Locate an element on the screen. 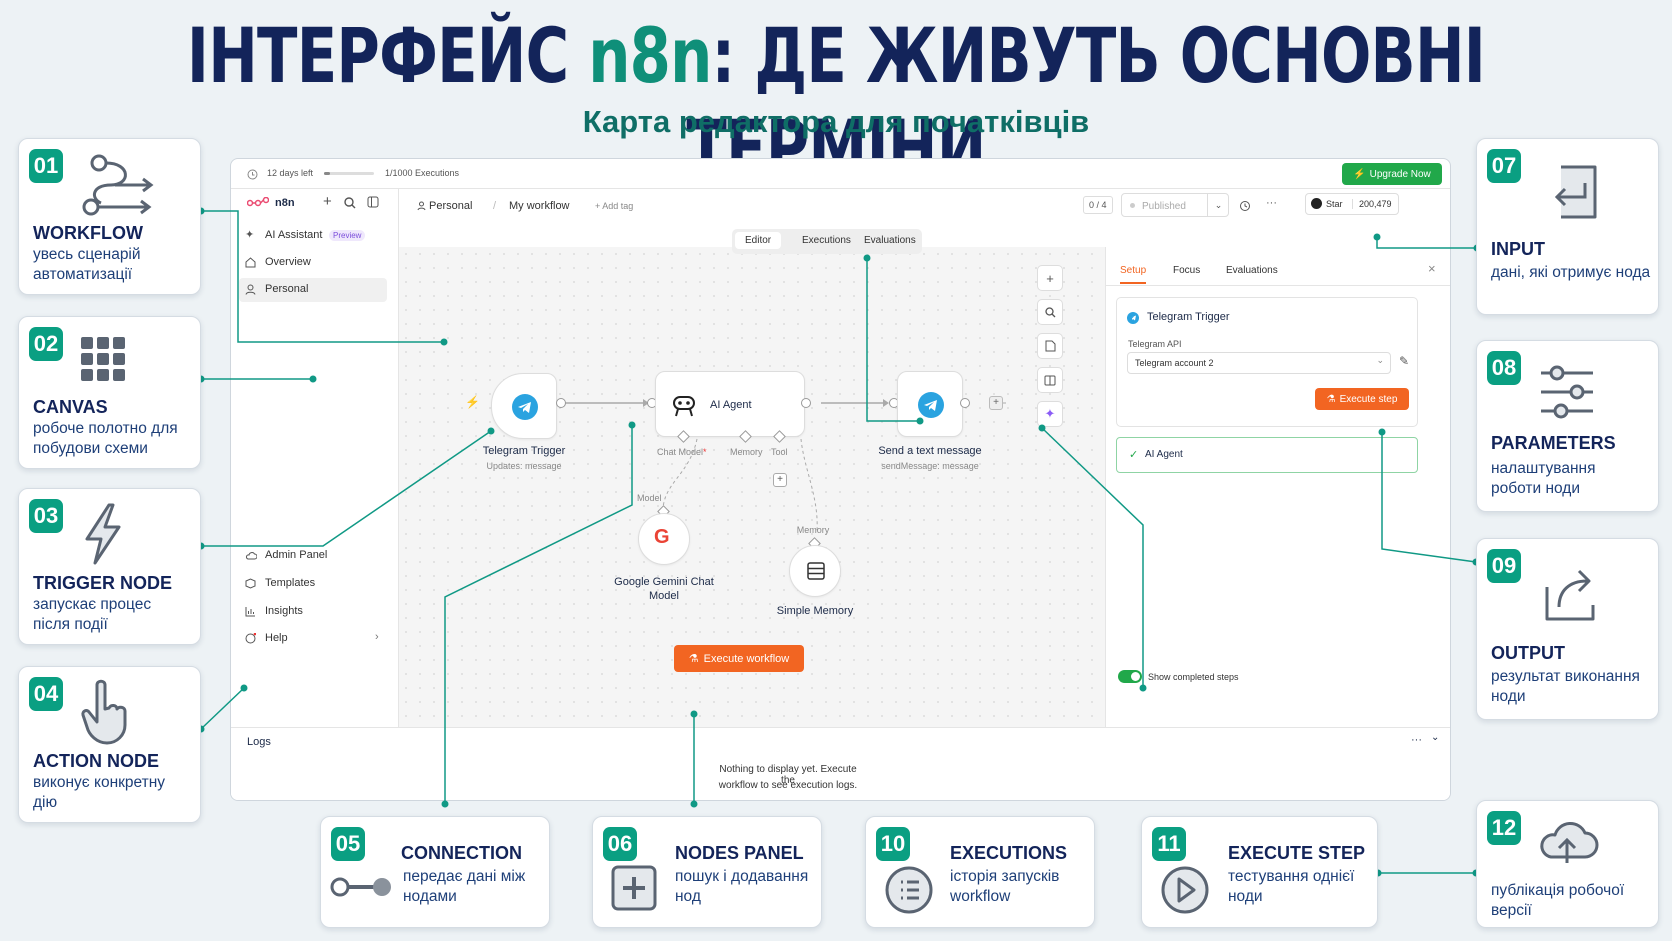  card-number: 04 is located at coordinates (46, 694).